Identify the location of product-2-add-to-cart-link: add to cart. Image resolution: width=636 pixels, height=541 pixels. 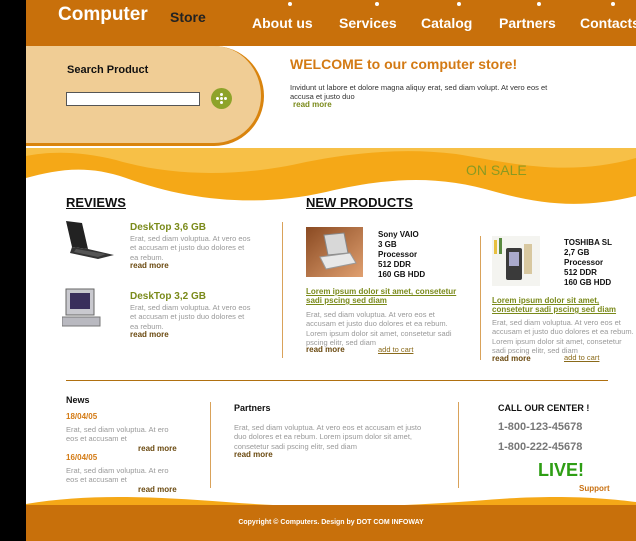
(581, 357).